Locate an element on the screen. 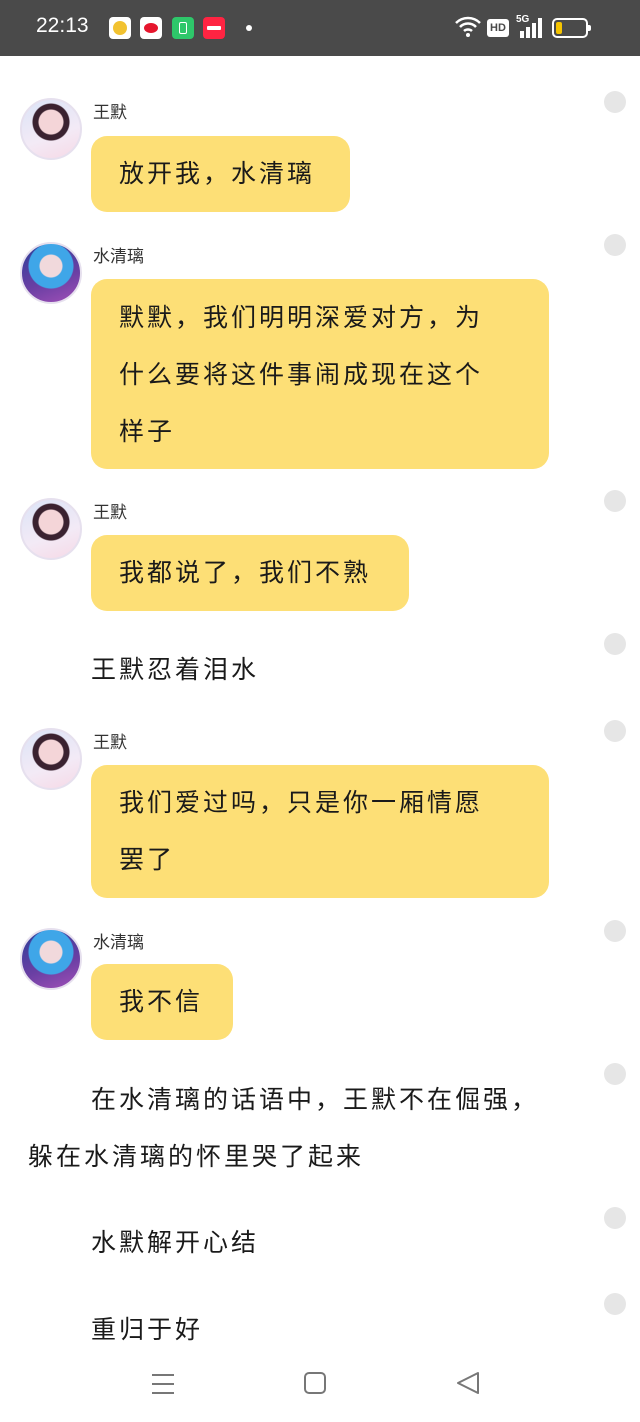  narration-text: 水默解开心结 is located at coordinates (175, 1242).